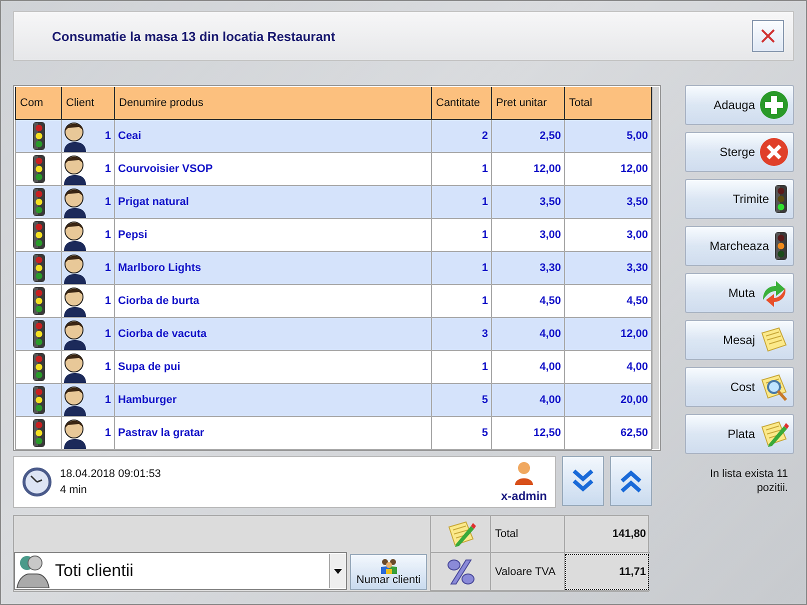 Image resolution: width=807 pixels, height=605 pixels. What do you see at coordinates (739, 199) in the screenshot?
I see `action-button: Trimite` at bounding box center [739, 199].